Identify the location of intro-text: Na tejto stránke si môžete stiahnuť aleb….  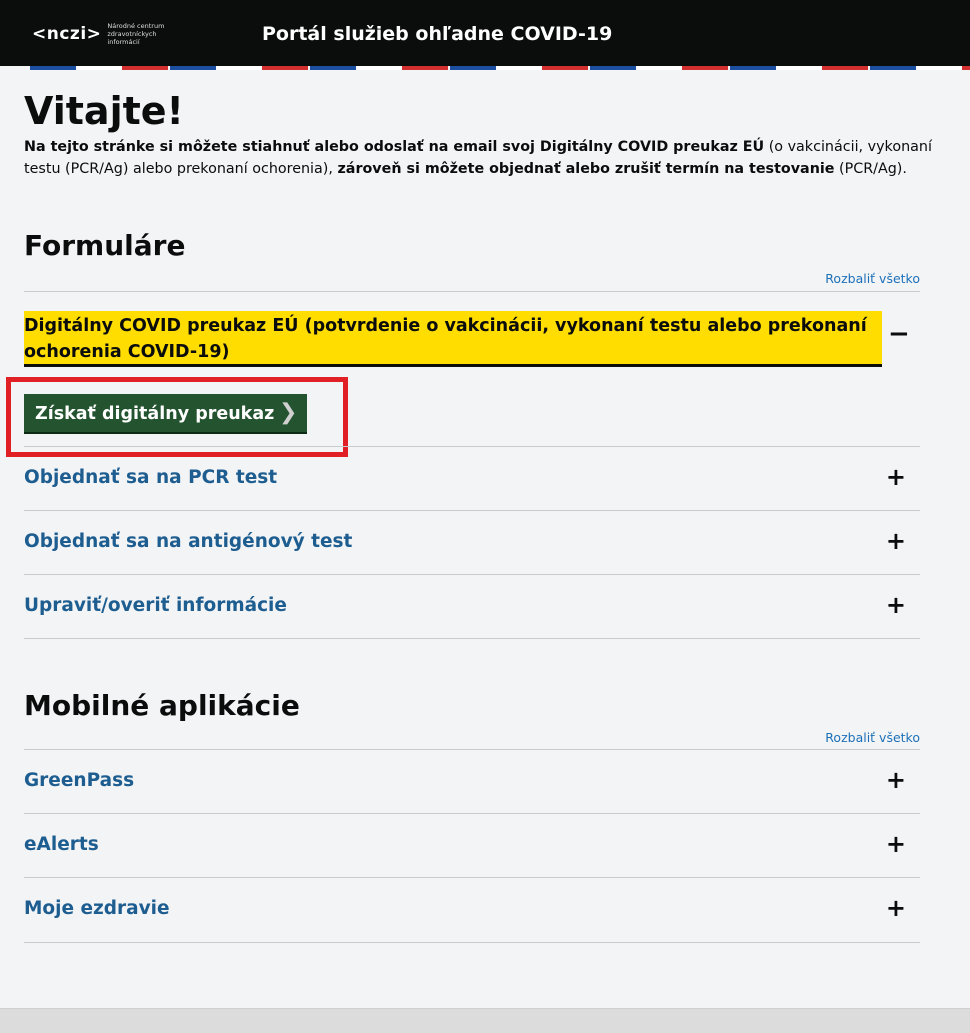
(484, 158).